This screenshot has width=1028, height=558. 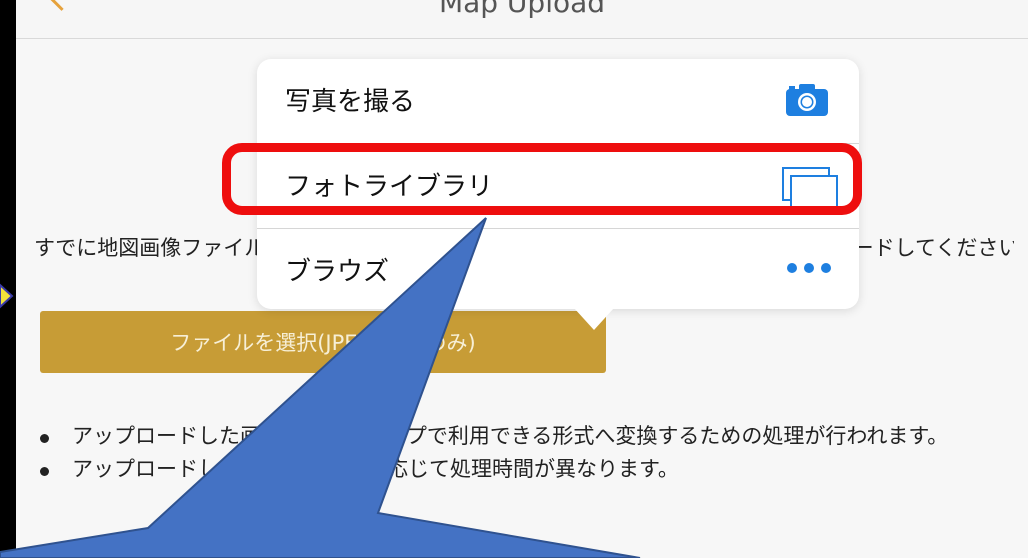 What do you see at coordinates (527, 469) in the screenshot?
I see `note-item: アップロードした画像の大きさに応じて処理時間が異なります。` at bounding box center [527, 469].